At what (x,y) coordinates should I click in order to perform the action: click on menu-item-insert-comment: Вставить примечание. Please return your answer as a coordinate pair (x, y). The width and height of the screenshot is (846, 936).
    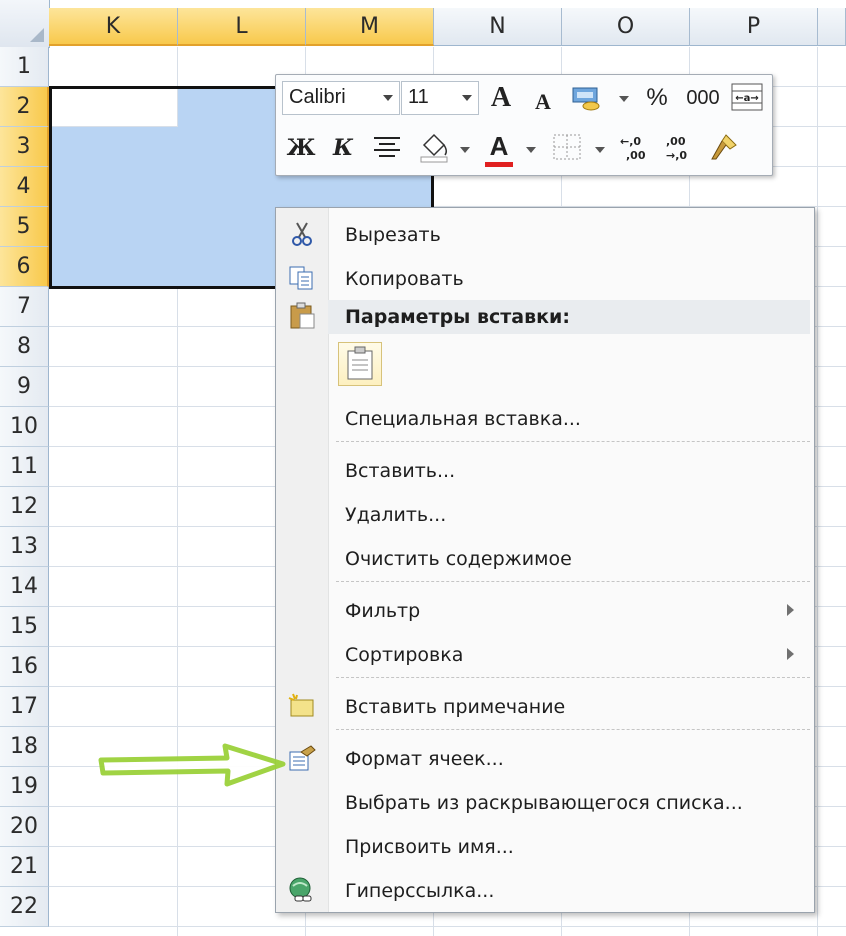
    Looking at the image, I should click on (545, 706).